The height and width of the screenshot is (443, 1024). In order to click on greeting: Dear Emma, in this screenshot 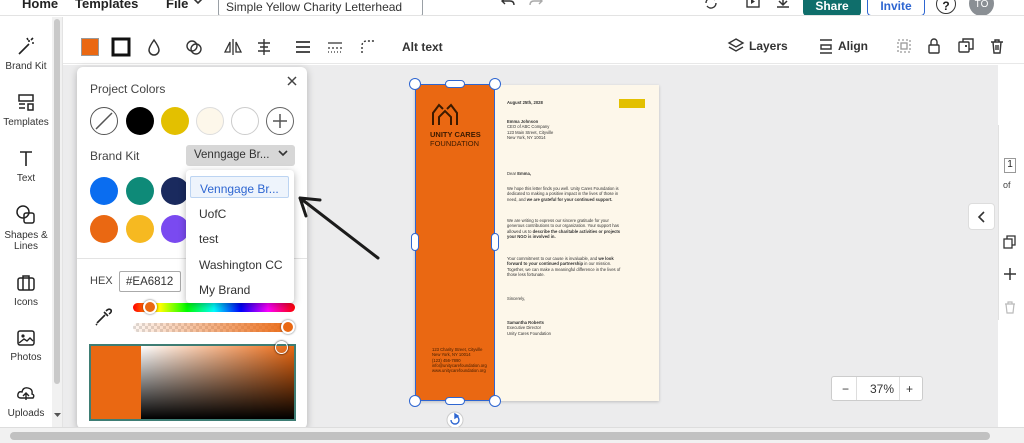, I will do `click(519, 173)`.